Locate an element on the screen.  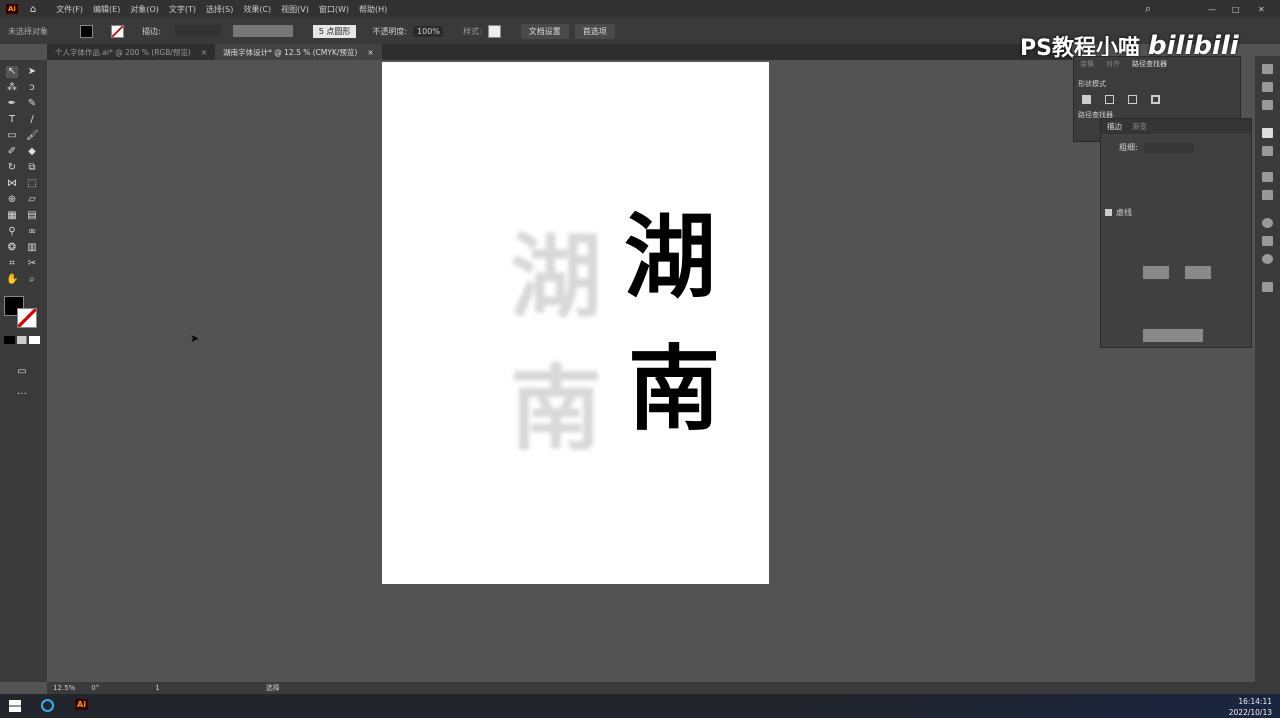
libraries-icon is located at coordinates (1267, 87).